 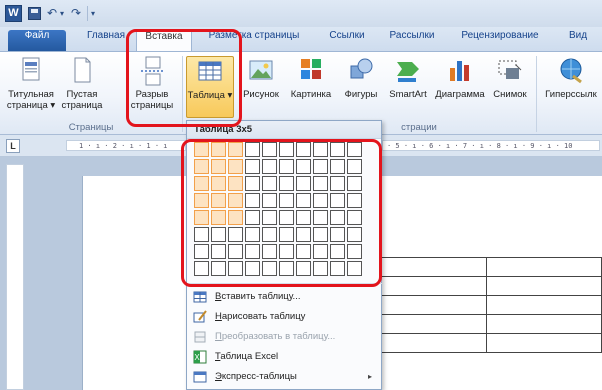 I want to click on hyperlink-button: Гиперссылк, so click(x=571, y=78).